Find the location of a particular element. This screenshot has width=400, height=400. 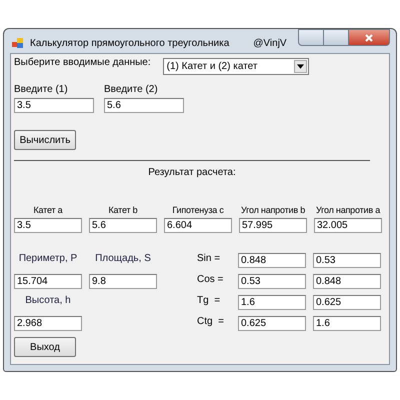

calculate-button: Вычислить is located at coordinates (45, 140).